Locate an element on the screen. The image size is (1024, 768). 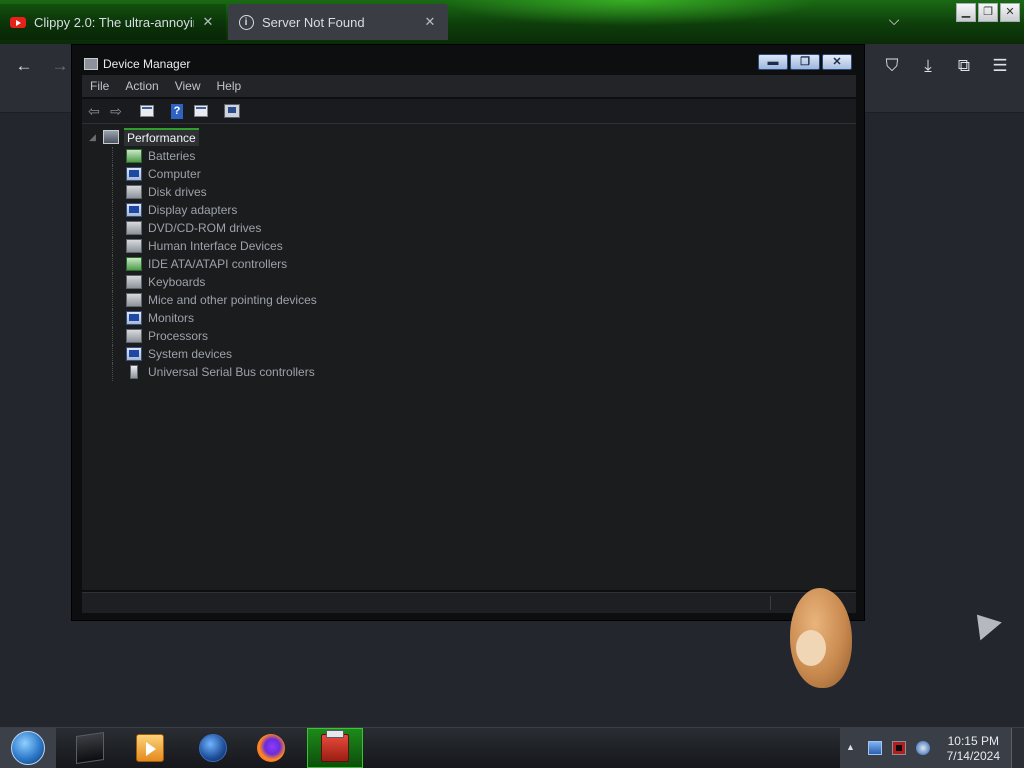
system-devices-icon is located at coordinates (134, 354).